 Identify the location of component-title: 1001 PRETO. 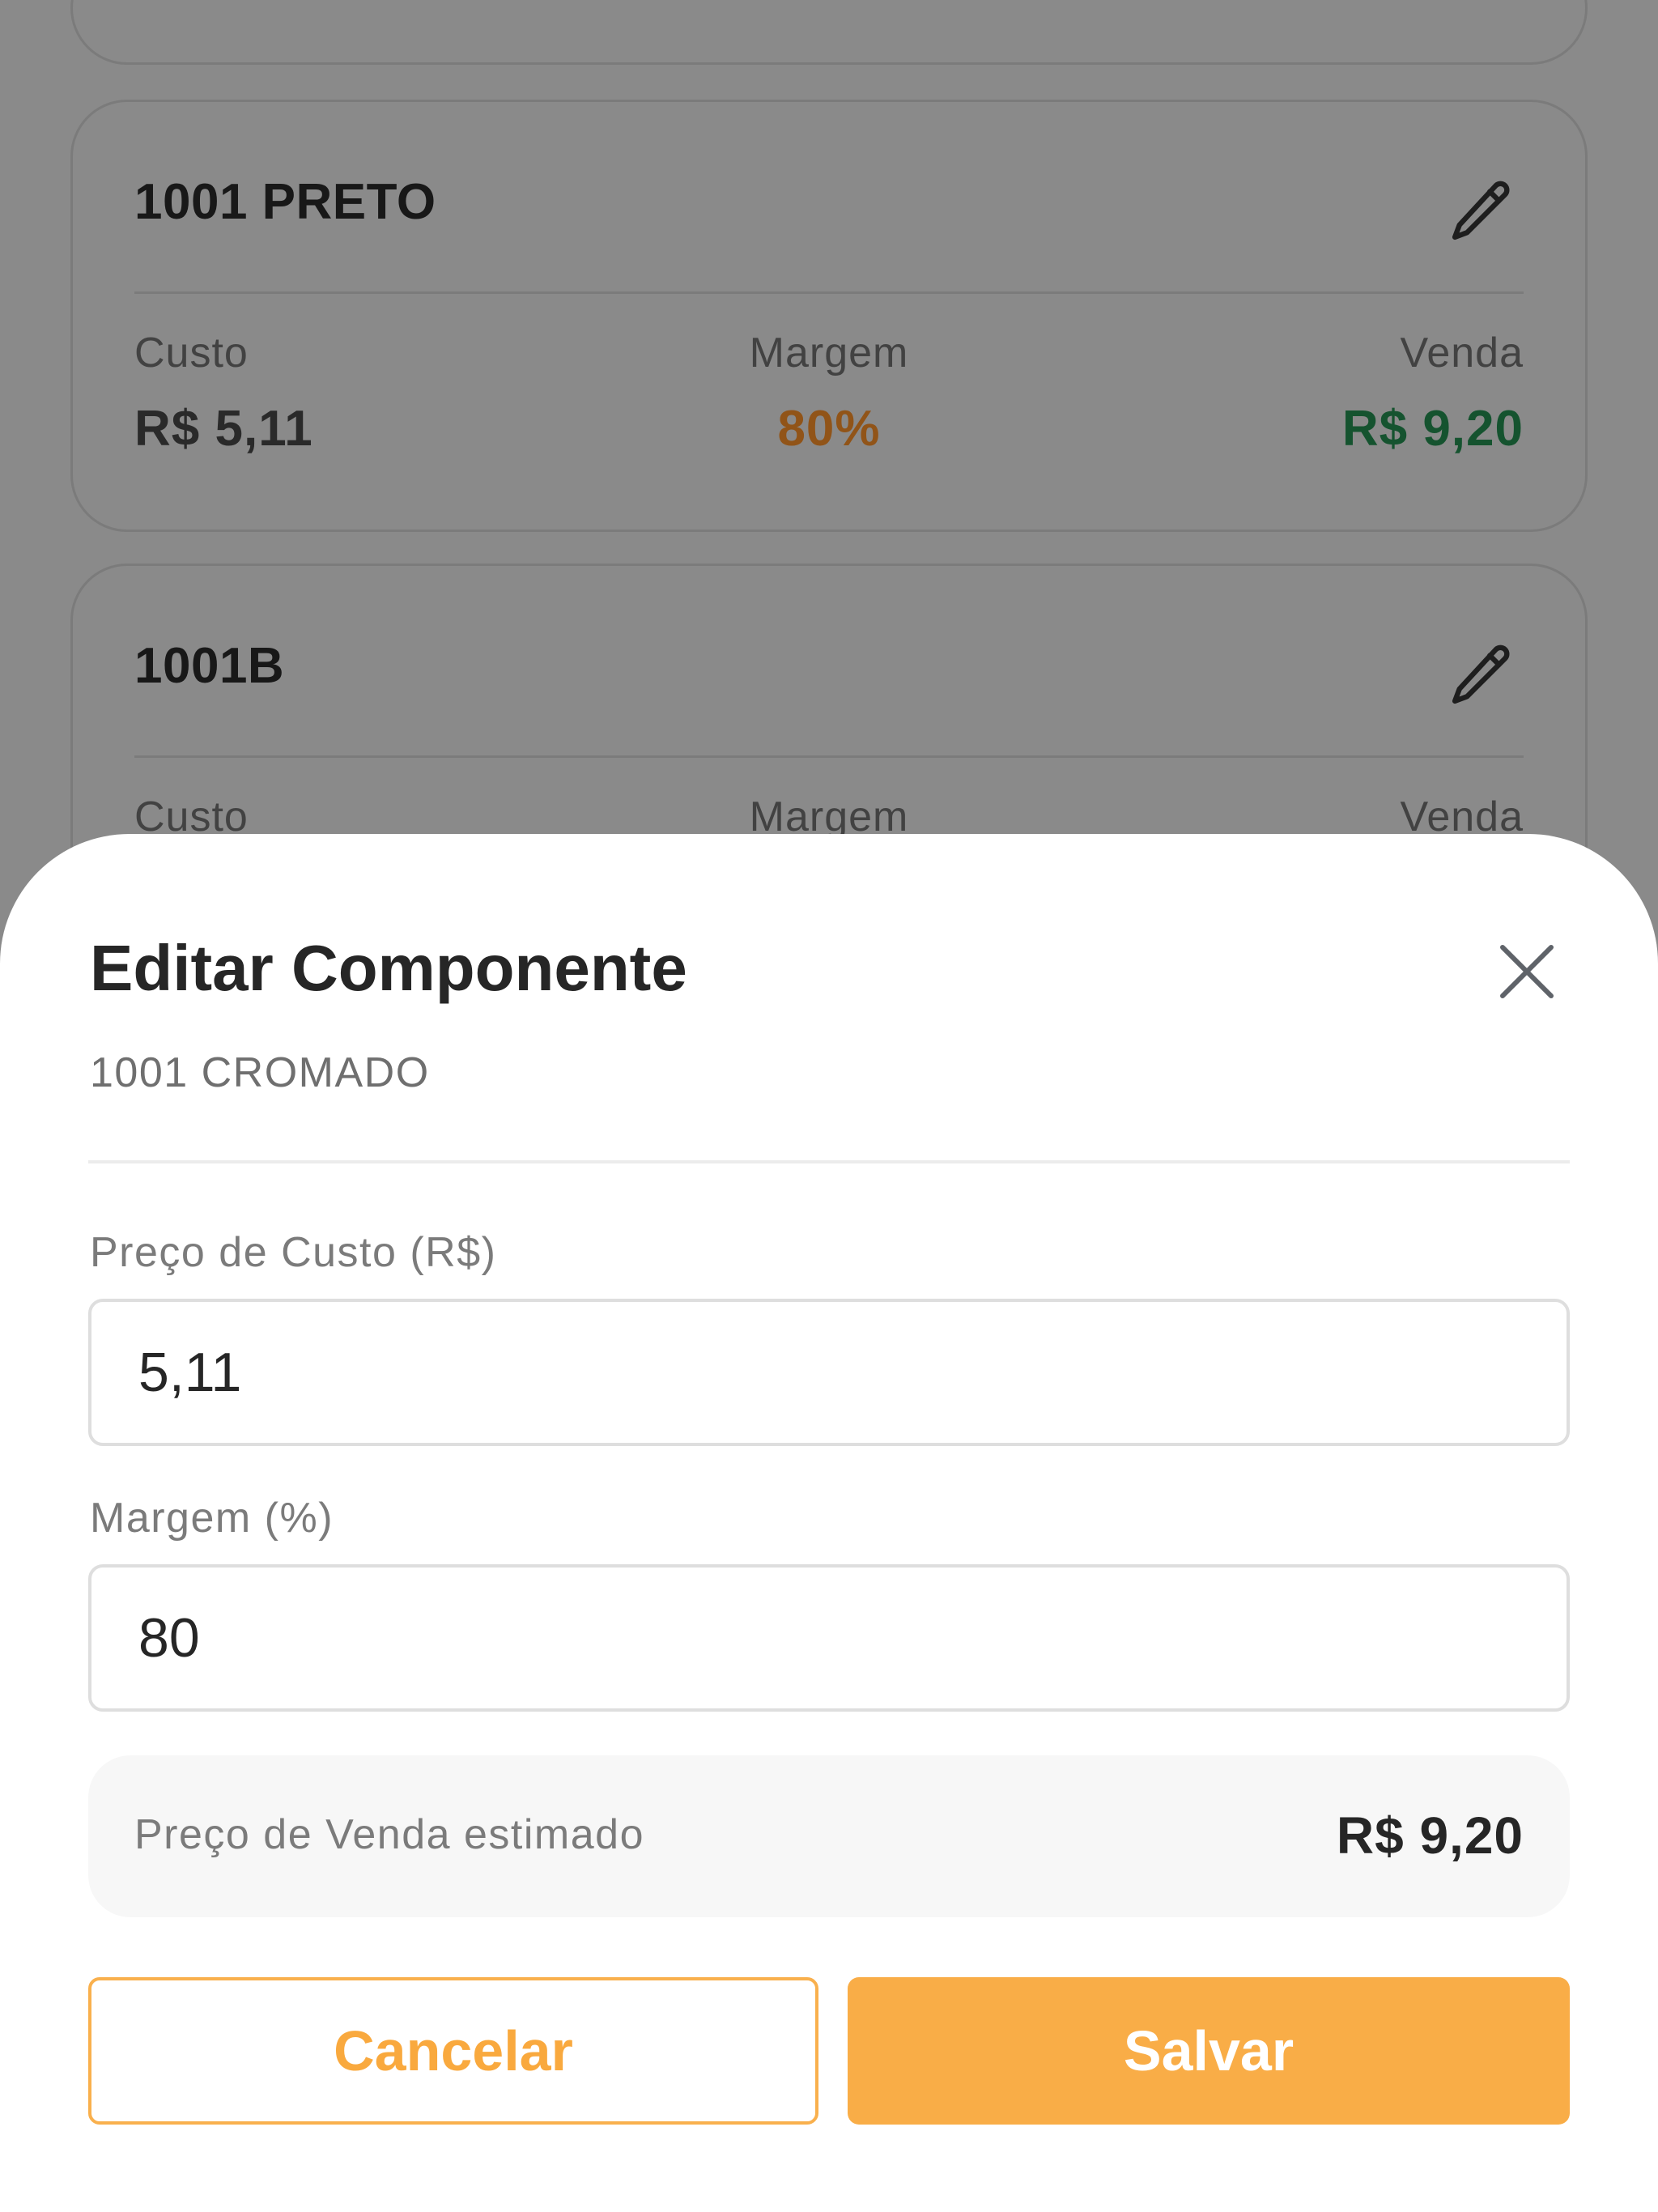
(285, 202).